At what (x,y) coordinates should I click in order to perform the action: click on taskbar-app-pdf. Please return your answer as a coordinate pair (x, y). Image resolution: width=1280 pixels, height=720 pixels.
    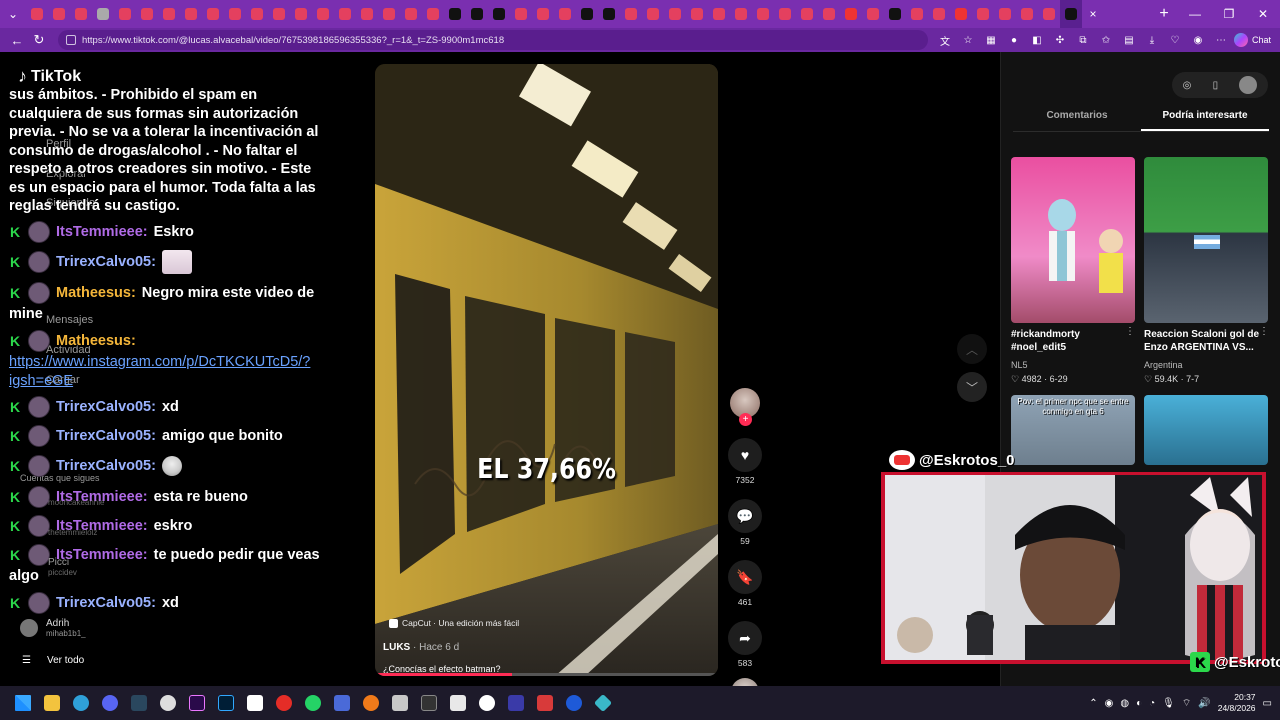
    Looking at the image, I should click on (544, 703).